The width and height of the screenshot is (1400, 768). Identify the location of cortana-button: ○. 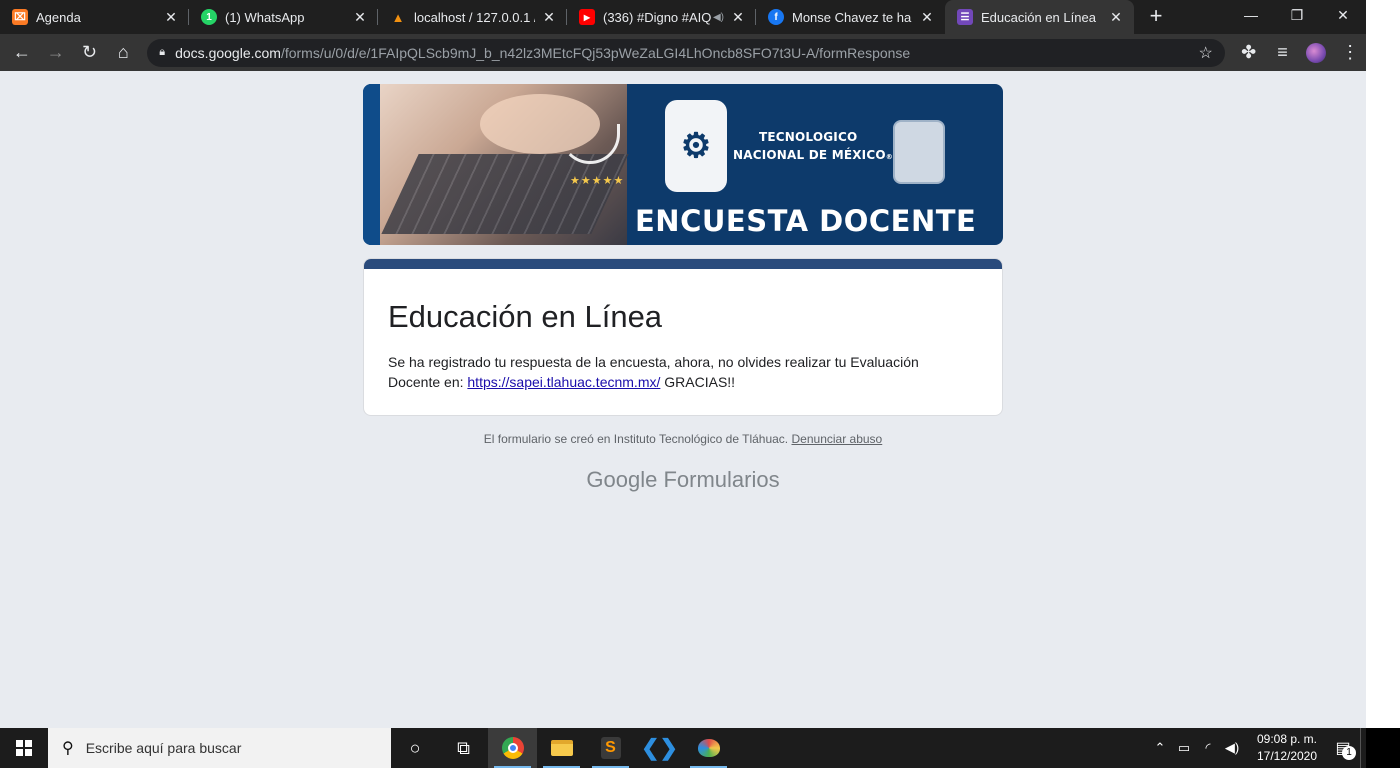
(415, 748).